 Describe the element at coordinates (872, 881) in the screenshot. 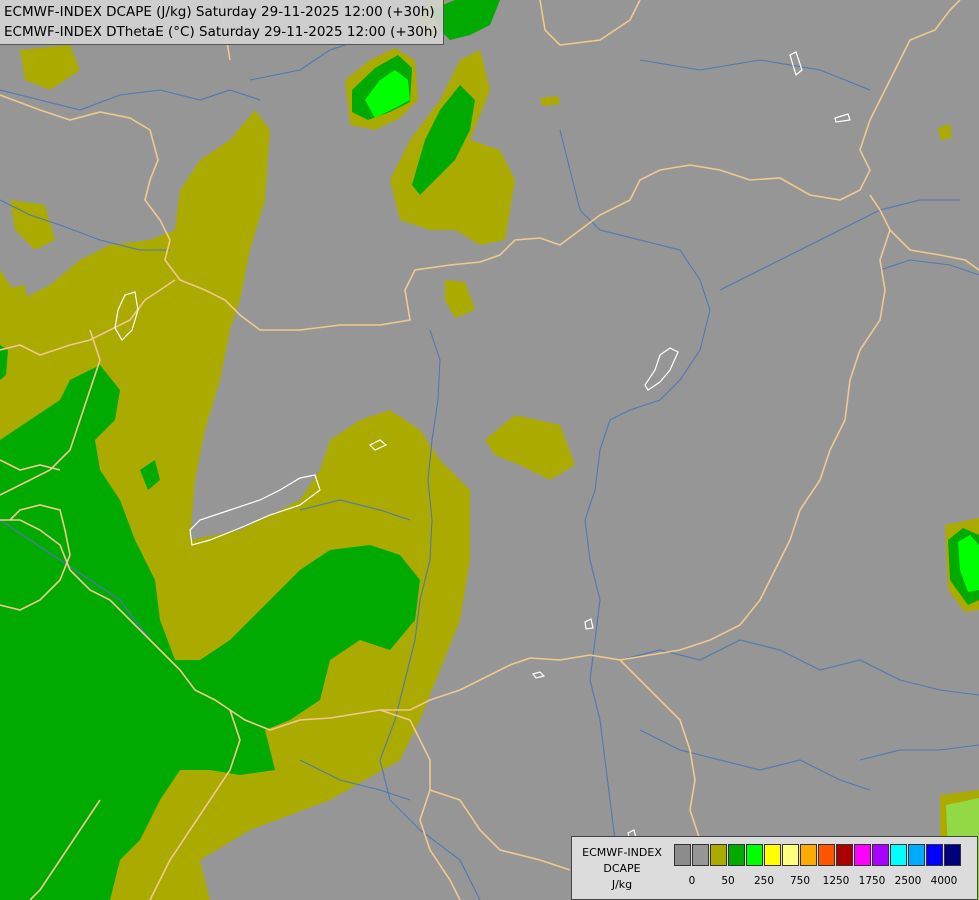

I see `legend-tick-label: 1750` at that location.